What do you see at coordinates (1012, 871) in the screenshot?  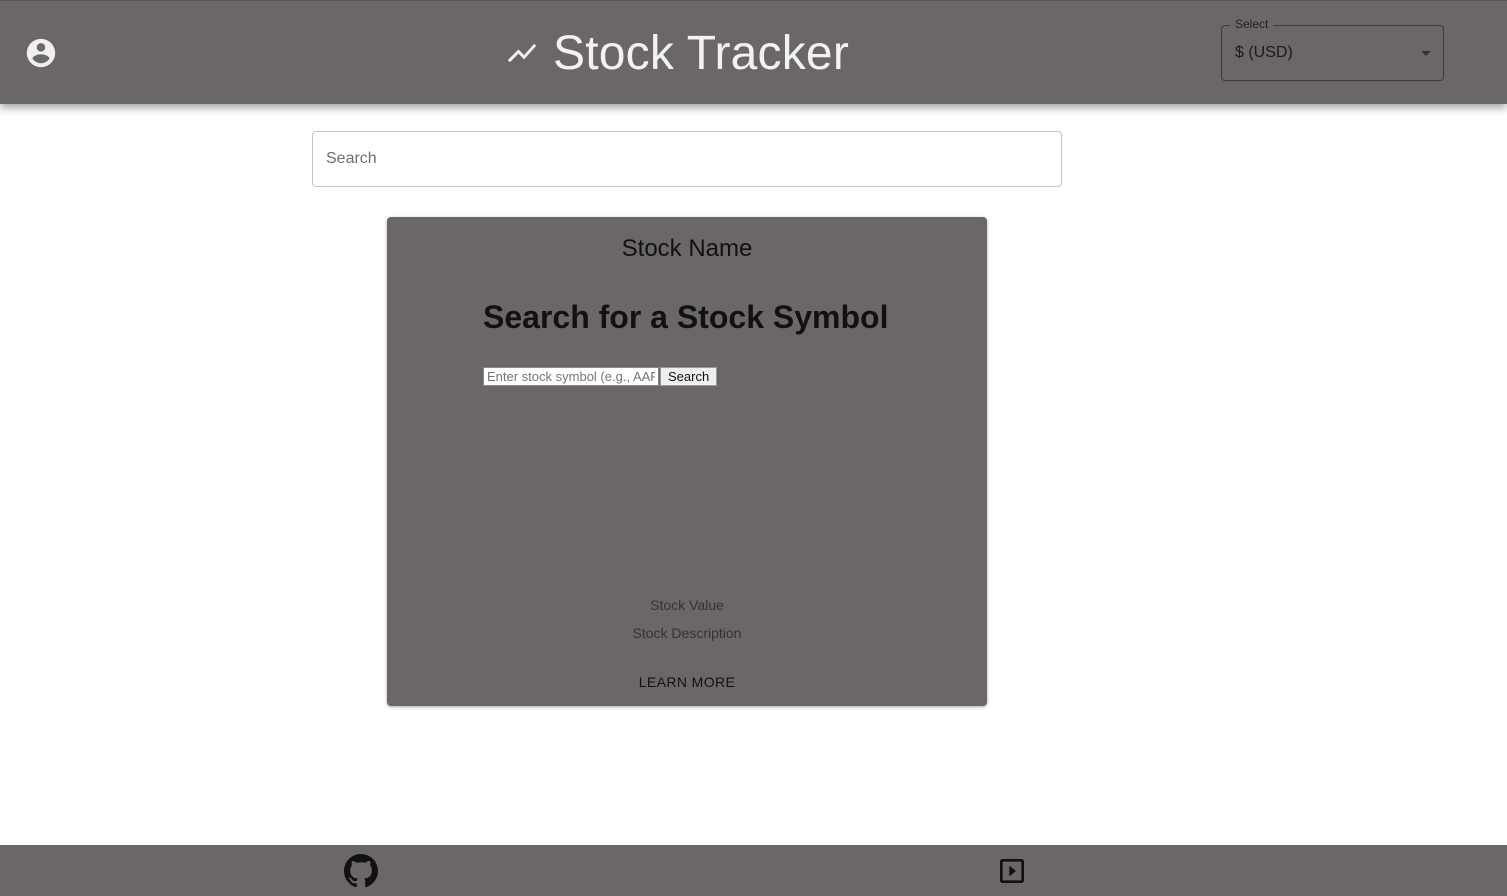 I see `slideshow-icon` at bounding box center [1012, 871].